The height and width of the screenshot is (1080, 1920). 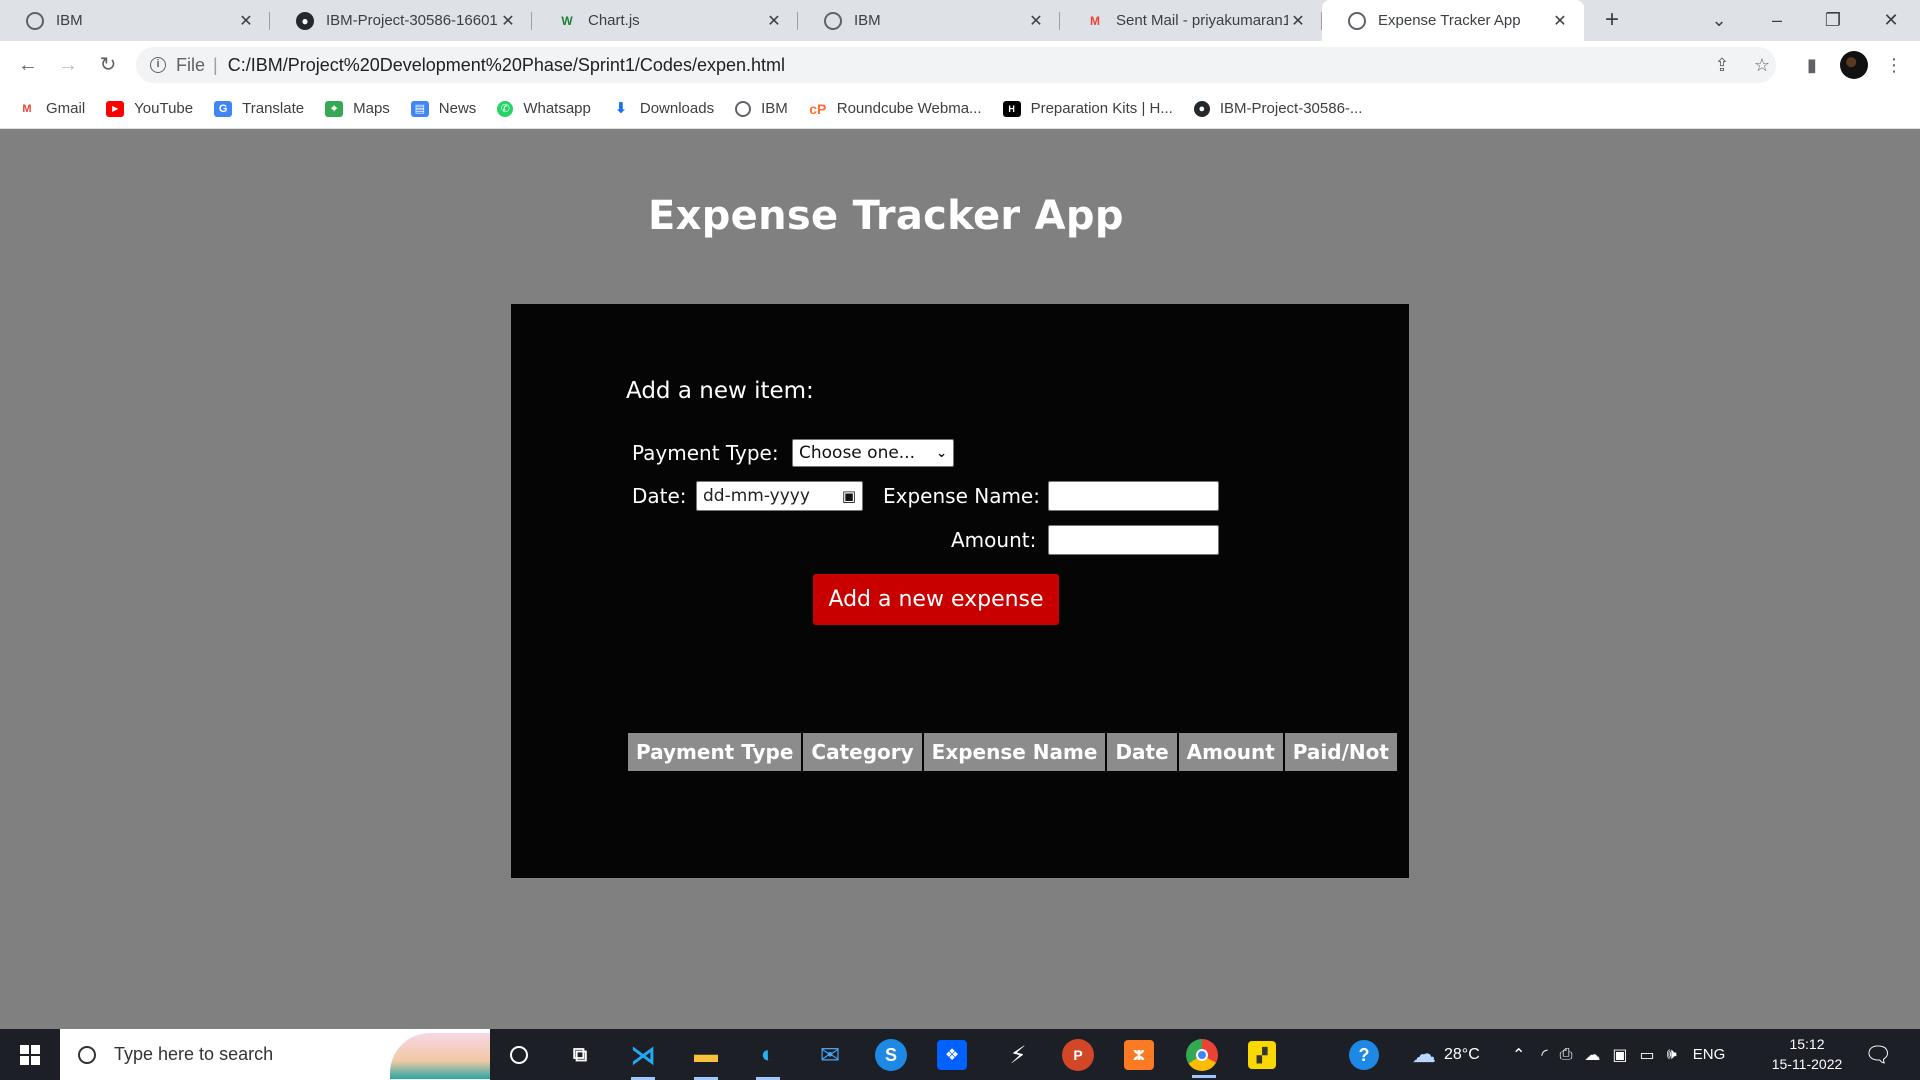 What do you see at coordinates (1518, 1055) in the screenshot?
I see `show-hidden-icons-chevron-icon: ⌃` at bounding box center [1518, 1055].